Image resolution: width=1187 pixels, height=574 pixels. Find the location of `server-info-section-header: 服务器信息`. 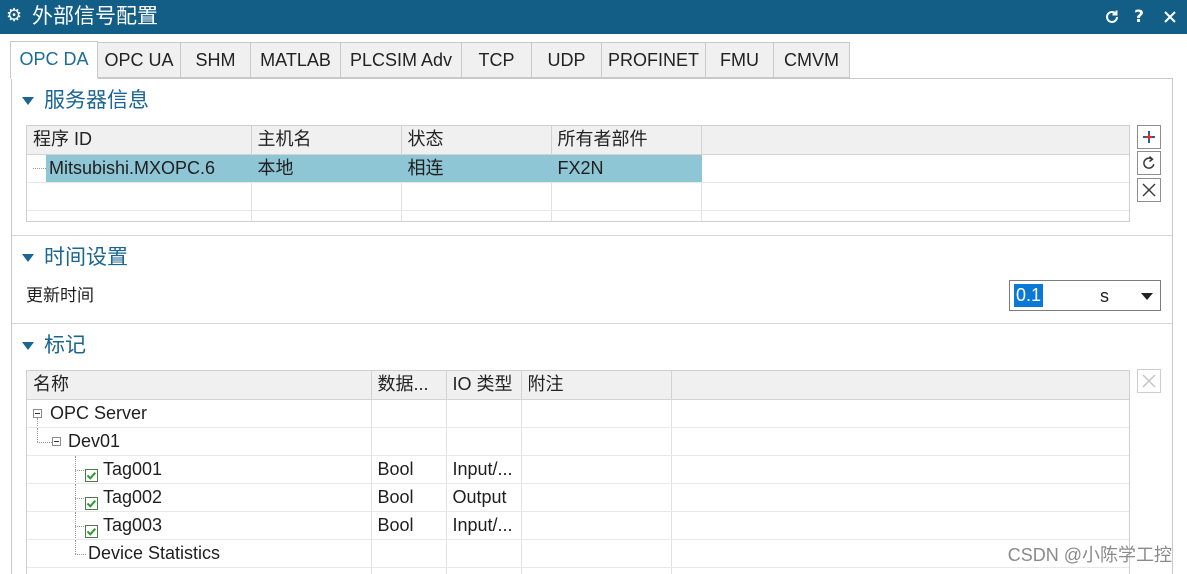

server-info-section-header: 服务器信息 is located at coordinates (128, 101).